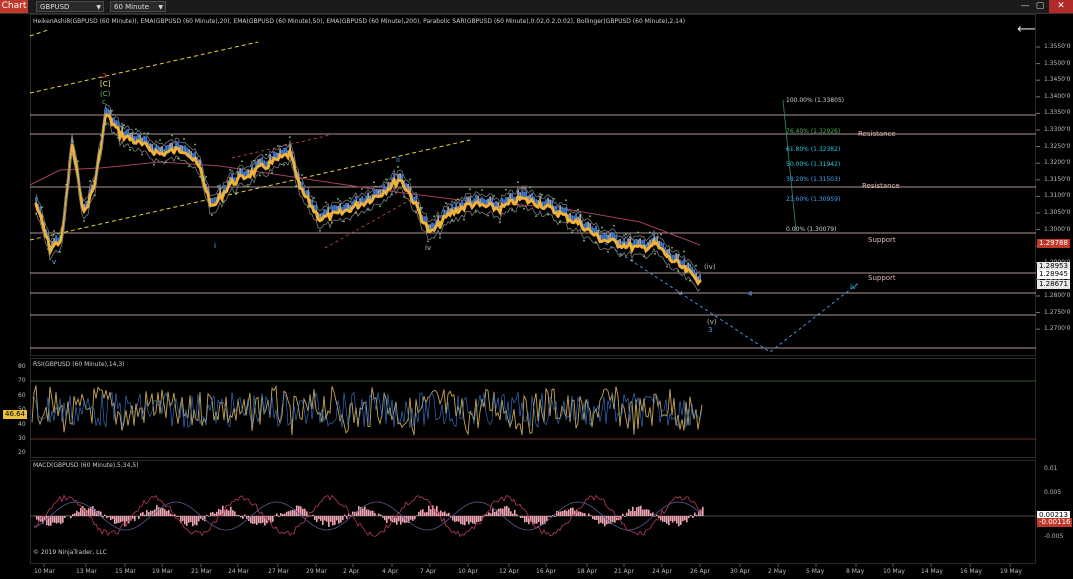 This screenshot has height=579, width=1073. I want to click on rsi-tick-label: 30, so click(22, 438).